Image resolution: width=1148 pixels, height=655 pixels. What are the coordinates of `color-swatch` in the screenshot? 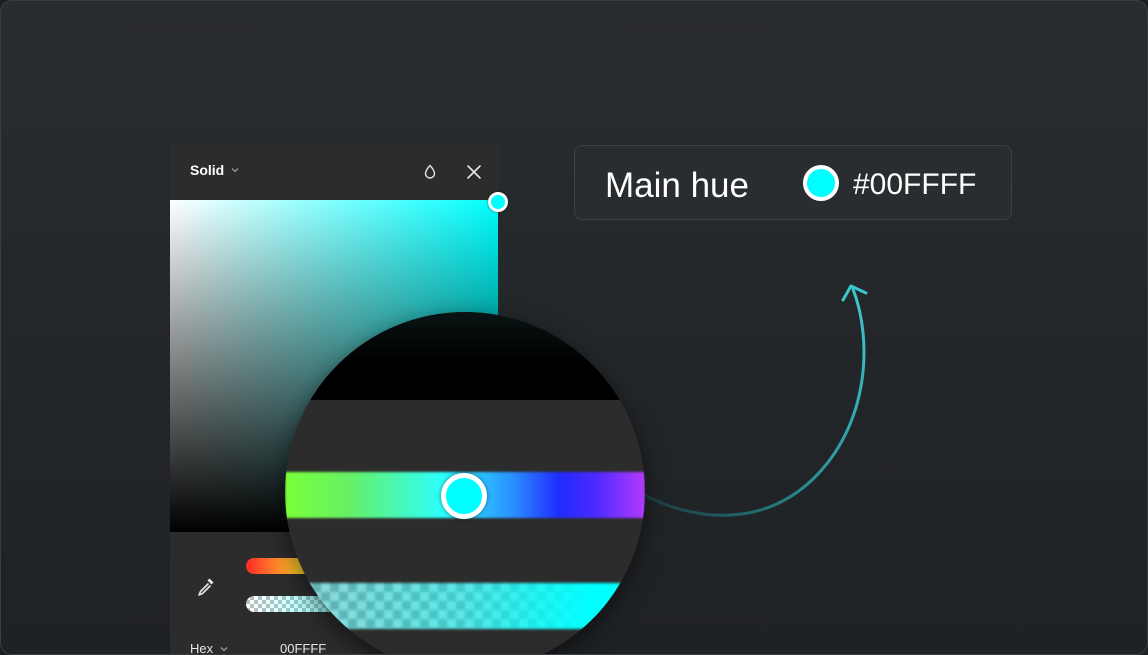 It's located at (821, 183).